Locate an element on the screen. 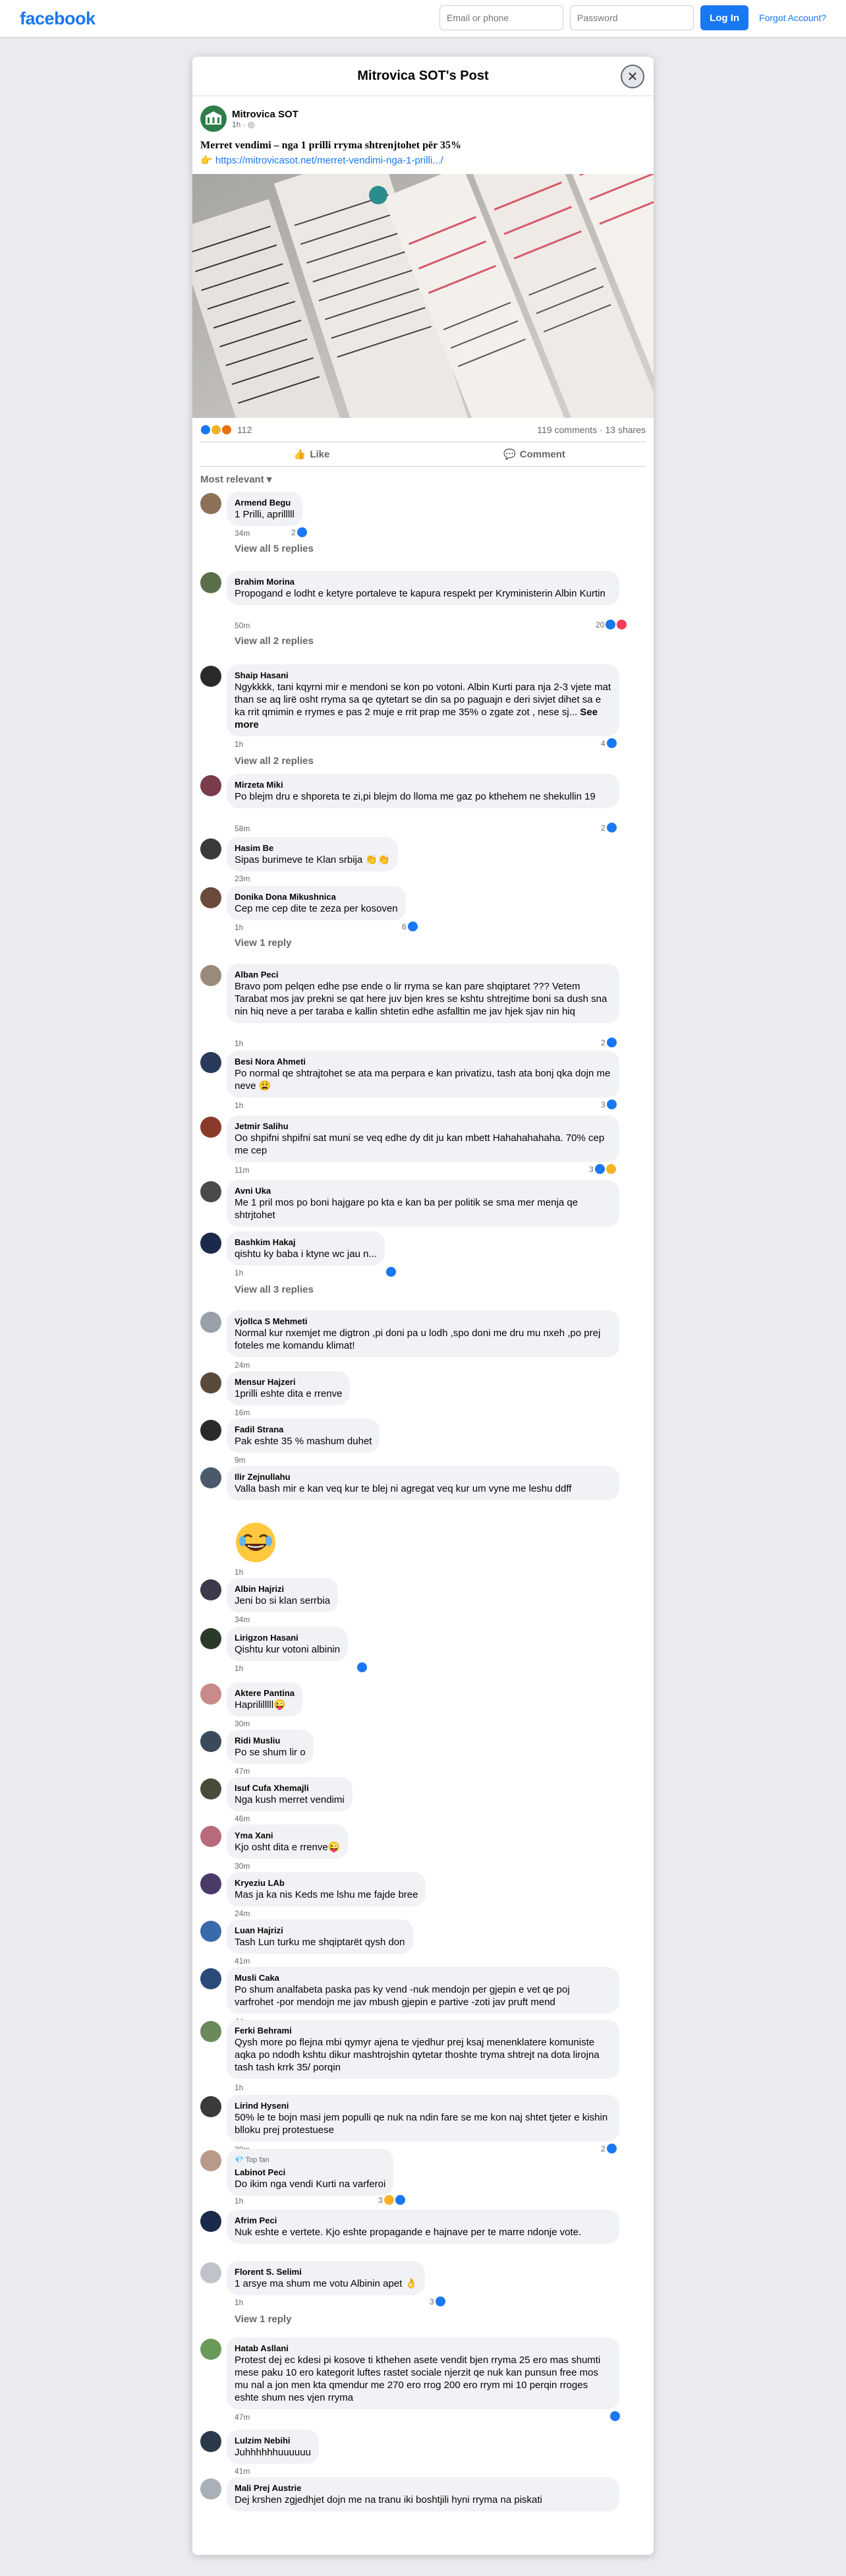  comment-reactions is located at coordinates (391, 1272).